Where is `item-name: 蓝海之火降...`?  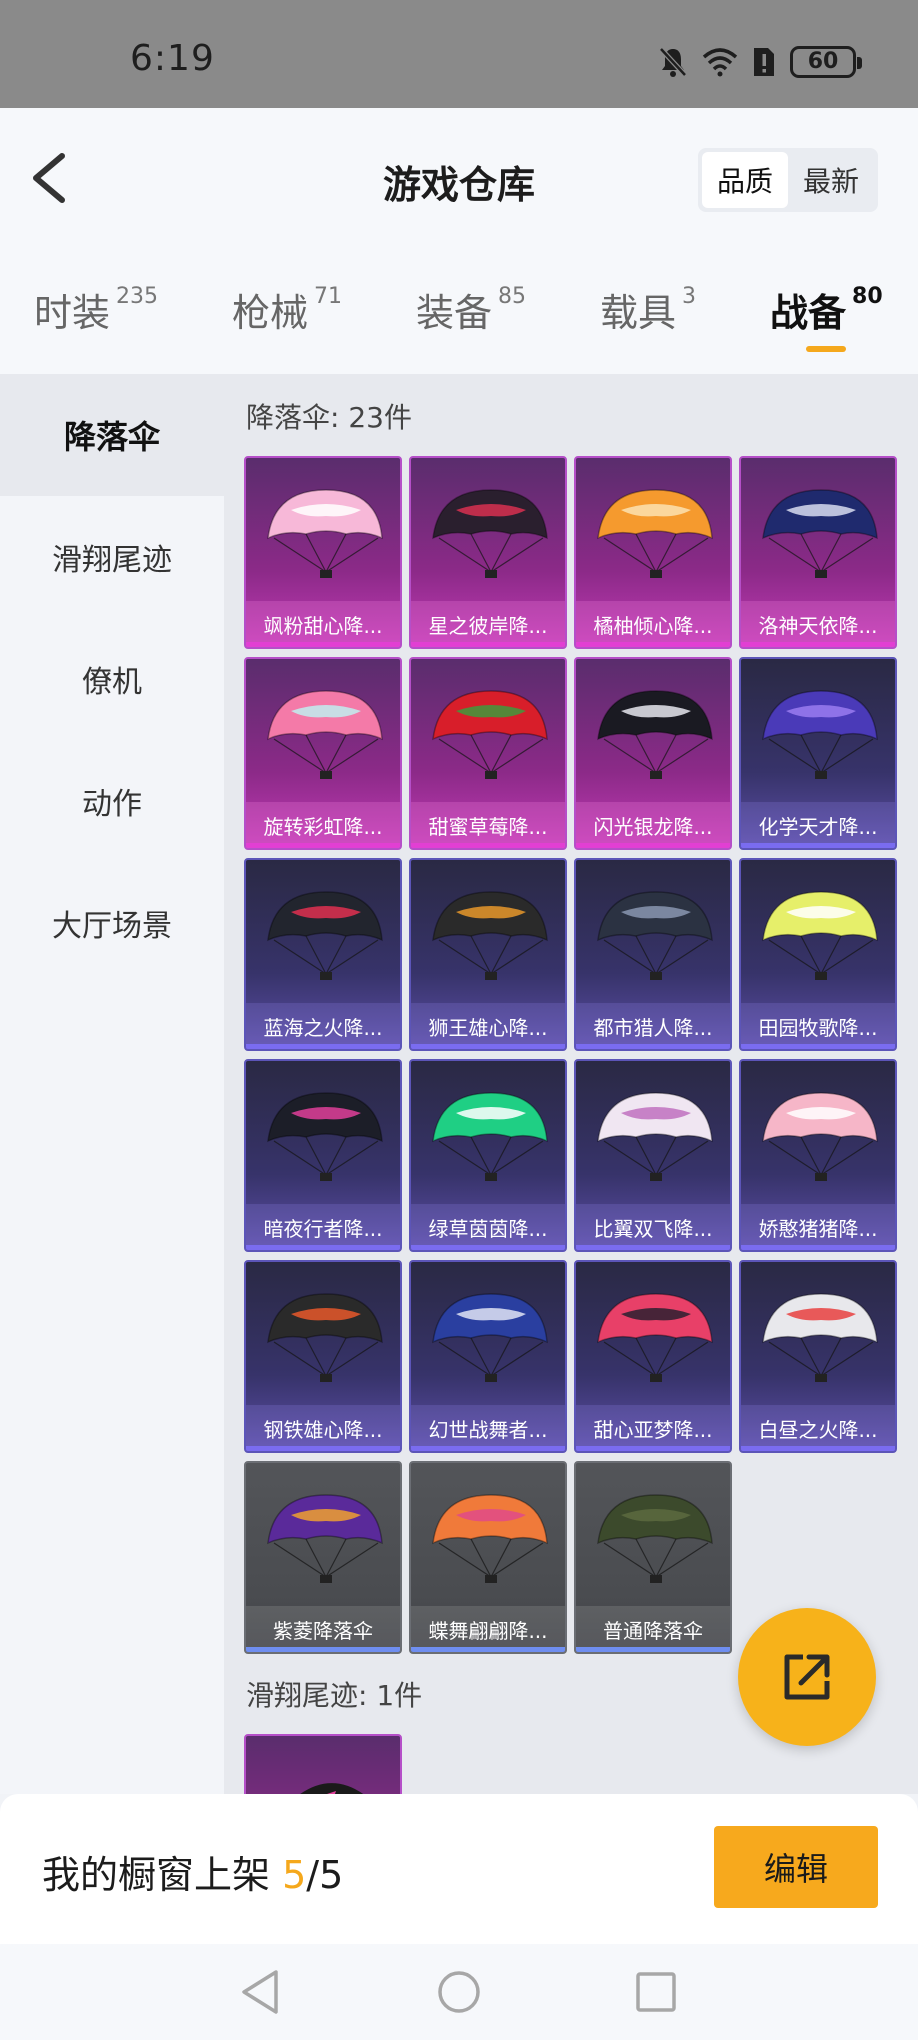 item-name: 蓝海之火降... is located at coordinates (323, 1026).